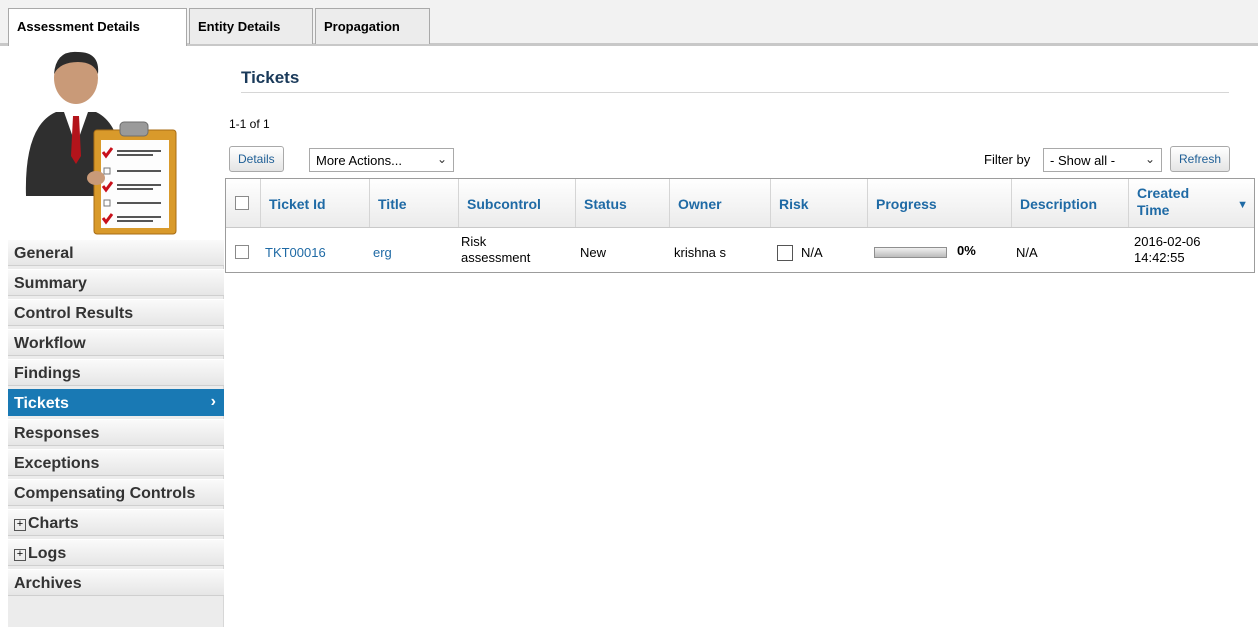 This screenshot has height=627, width=1258. Describe the element at coordinates (818, 203) in the screenshot. I see `column-header-risk: Risk` at that location.